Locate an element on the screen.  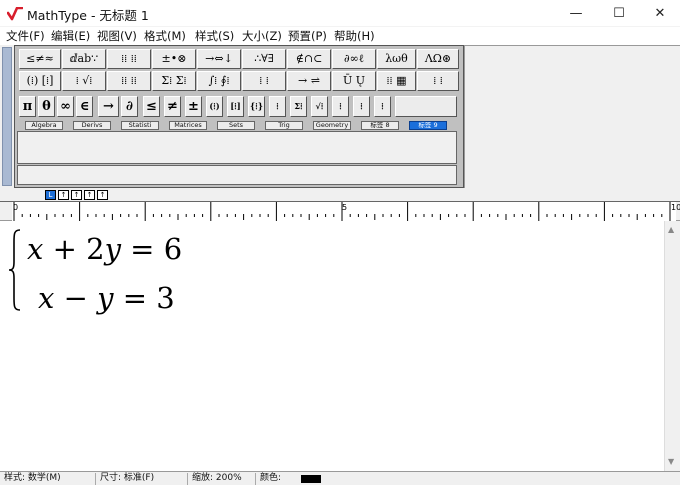
close-button: ✕ is located at coordinates (658, 13).